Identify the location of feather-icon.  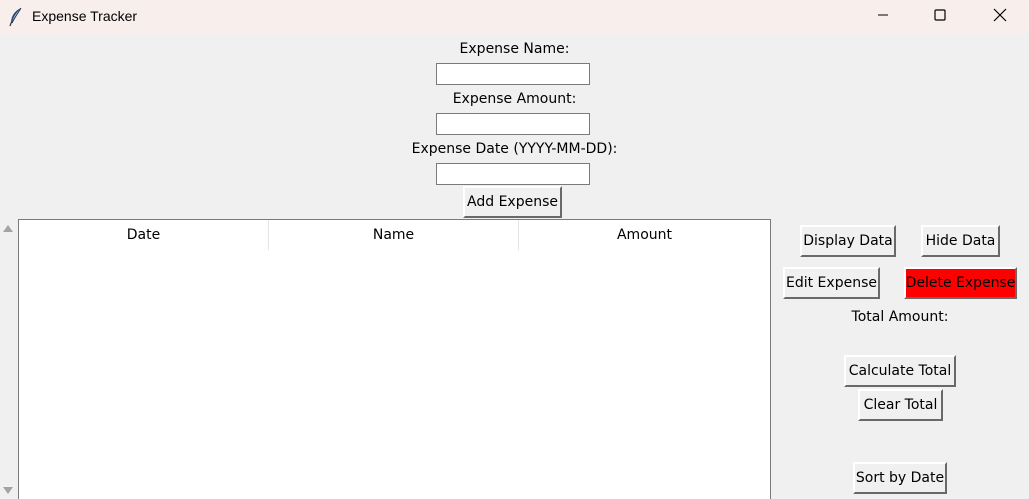
(16, 17).